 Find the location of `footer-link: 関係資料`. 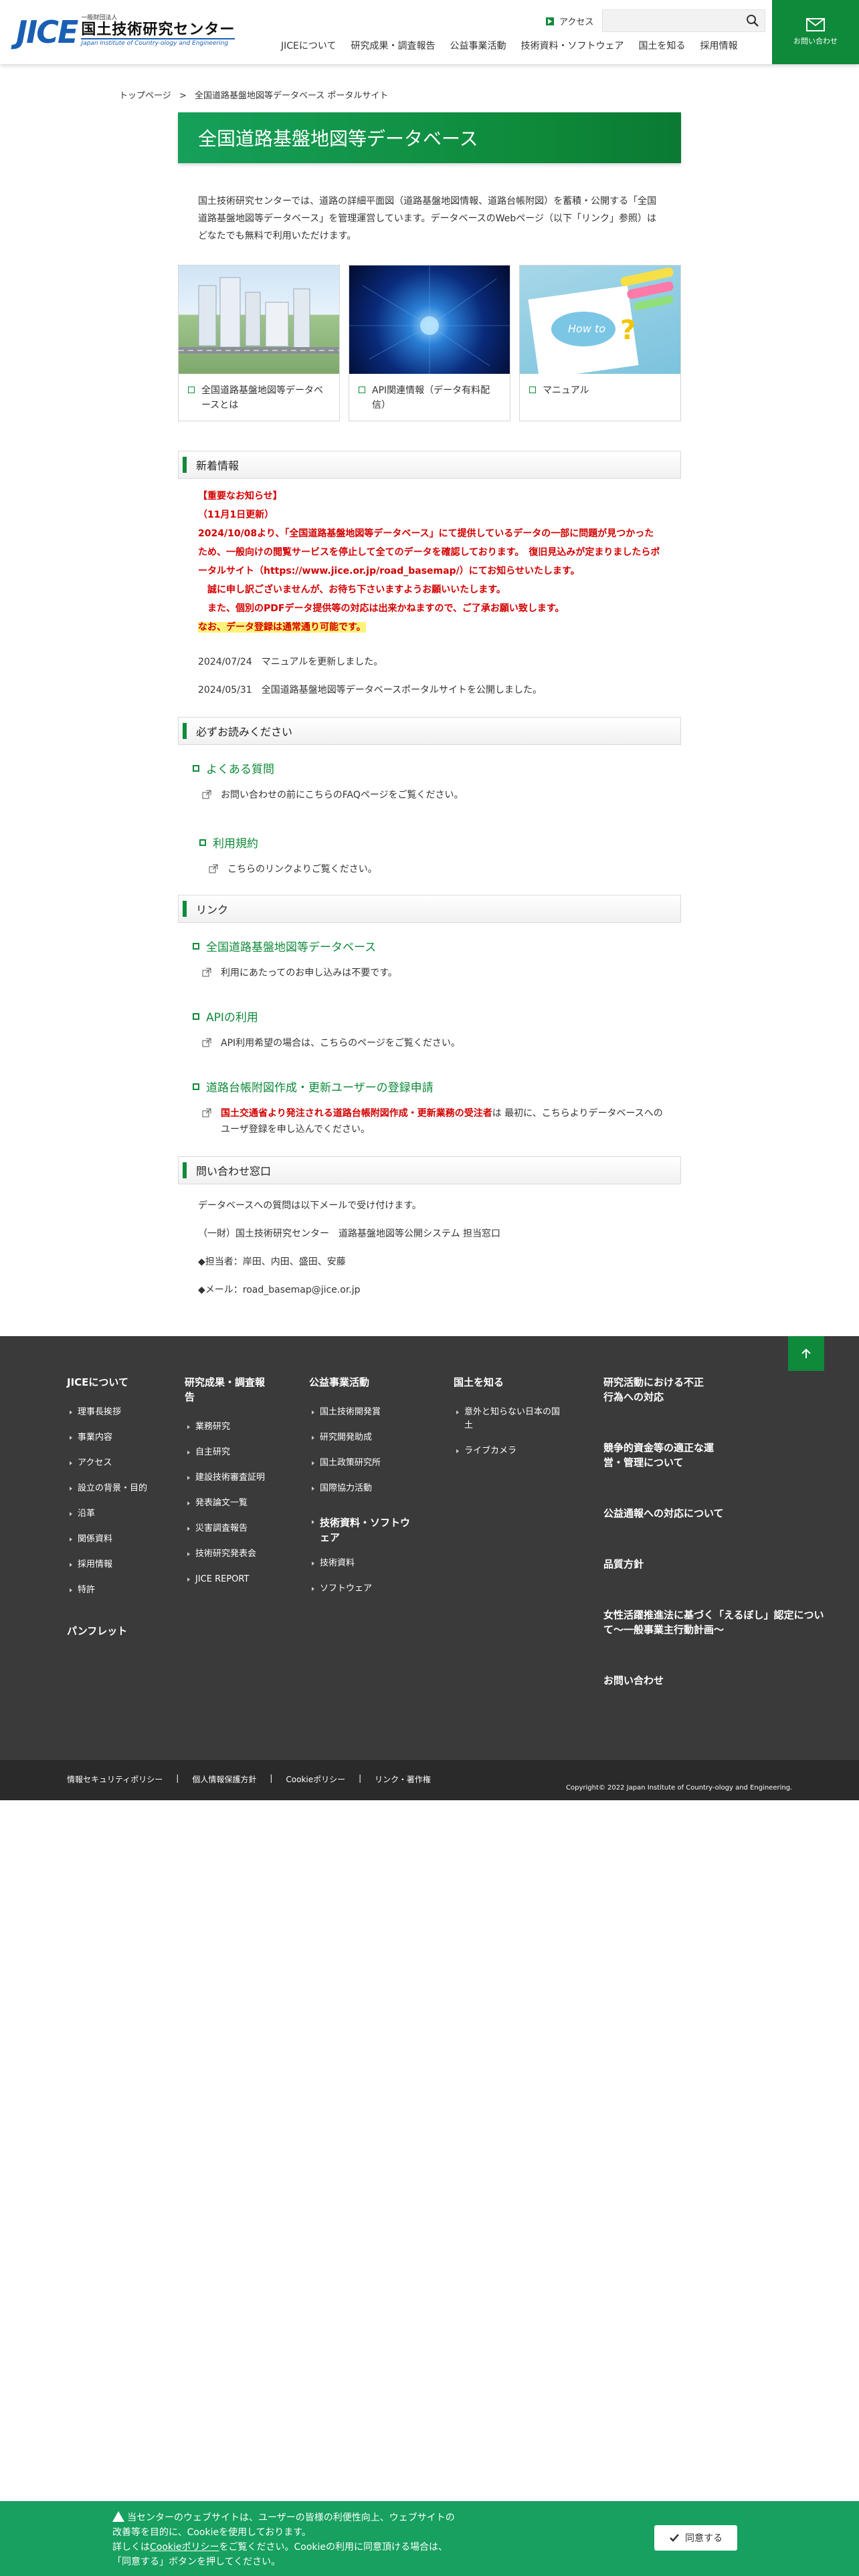

footer-link: 関係資料 is located at coordinates (110, 1539).